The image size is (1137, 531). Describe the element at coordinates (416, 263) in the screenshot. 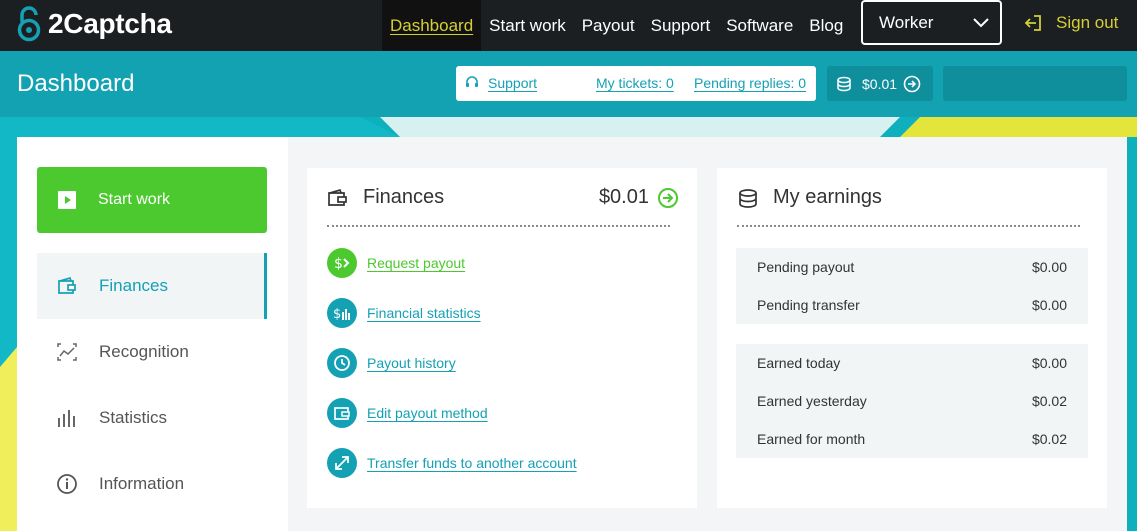

I see `request-payout-label: Request payout` at that location.